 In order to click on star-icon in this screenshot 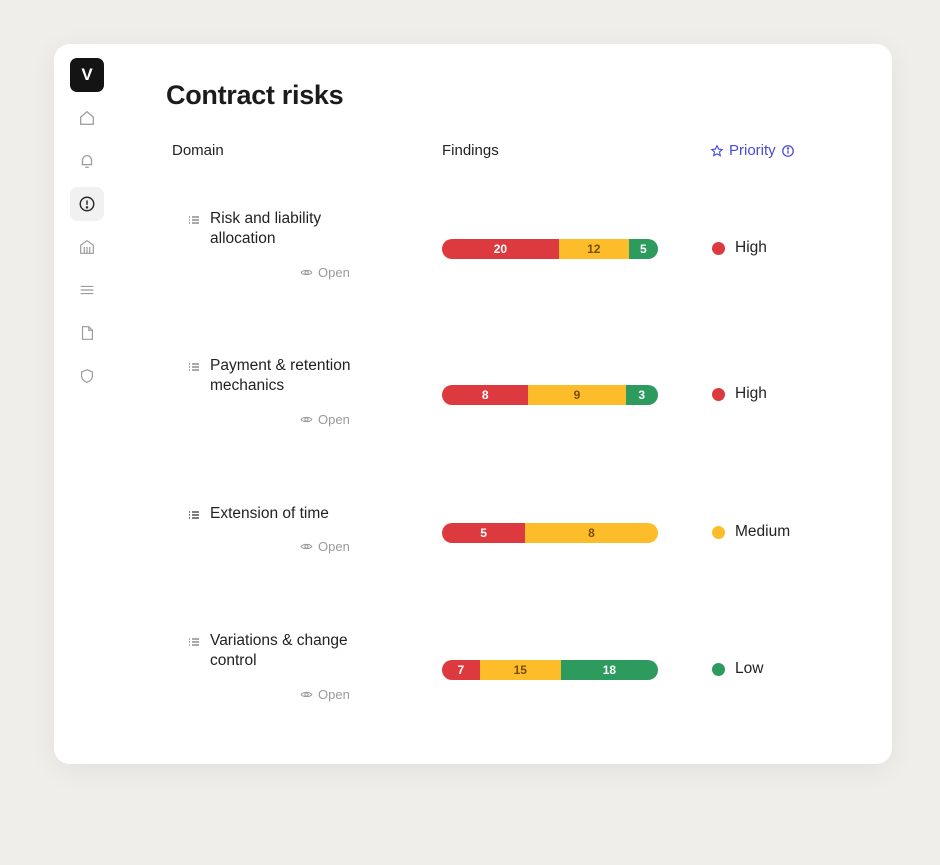, I will do `click(717, 150)`.